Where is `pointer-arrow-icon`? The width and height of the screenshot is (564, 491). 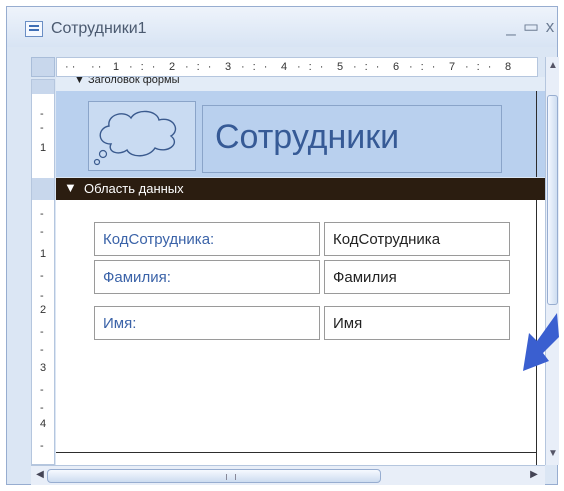
pointer-arrow-icon is located at coordinates (541, 342).